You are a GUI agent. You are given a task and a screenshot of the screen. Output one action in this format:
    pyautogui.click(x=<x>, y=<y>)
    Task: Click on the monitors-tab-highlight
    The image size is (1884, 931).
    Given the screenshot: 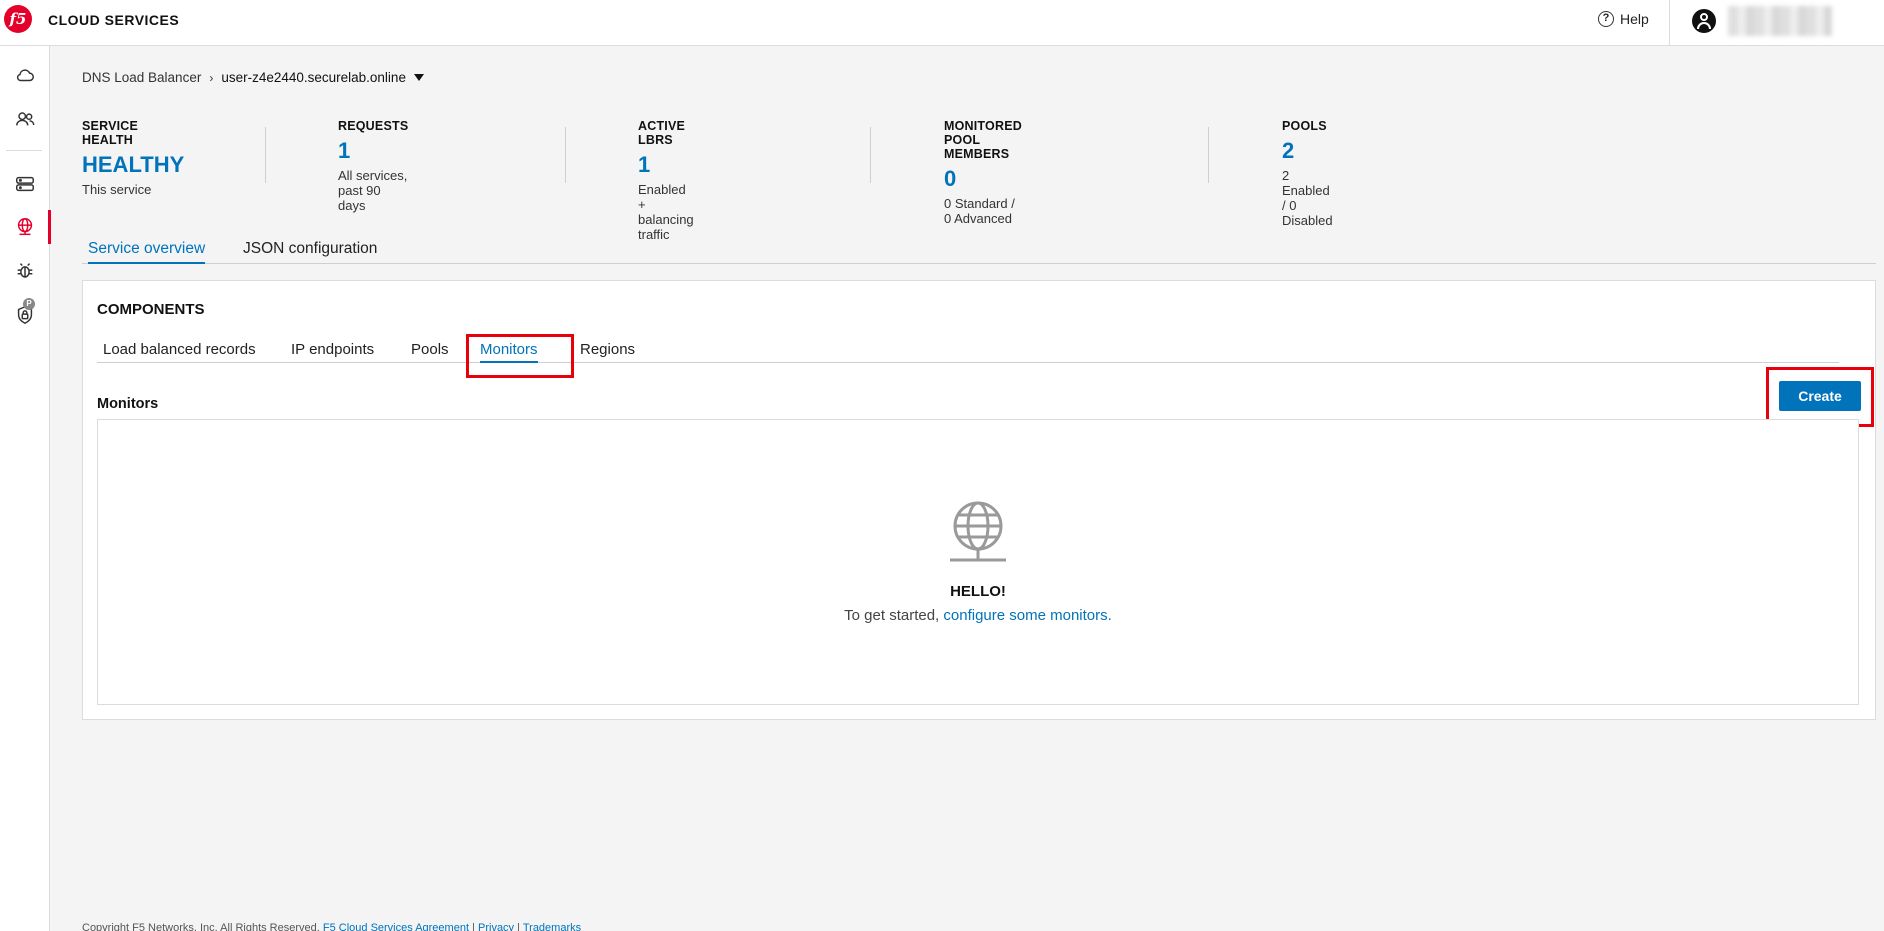 What is the action you would take?
    pyautogui.click(x=520, y=356)
    